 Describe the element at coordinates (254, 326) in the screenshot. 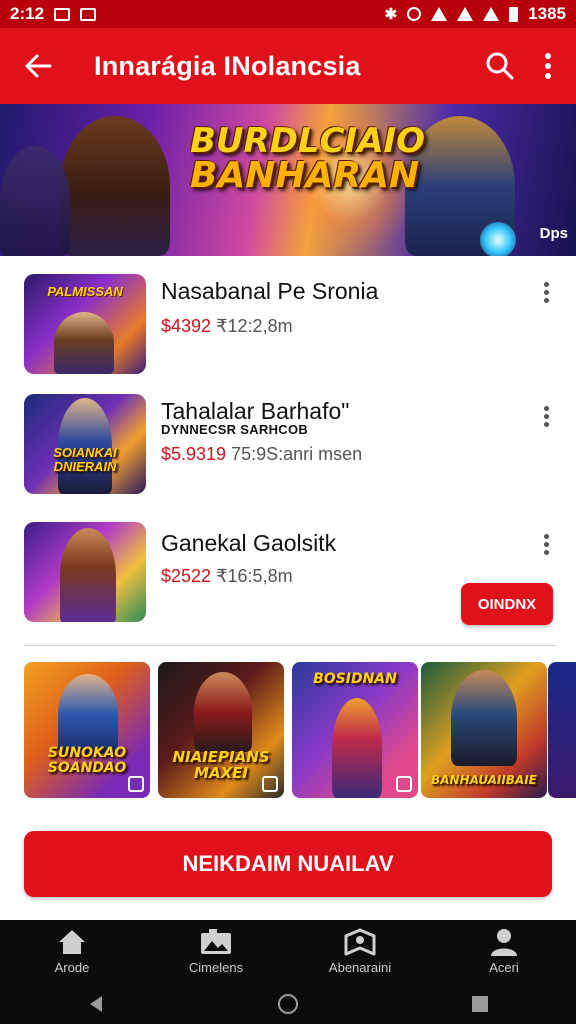

I see `item-meta: ₹12:2,8m` at that location.